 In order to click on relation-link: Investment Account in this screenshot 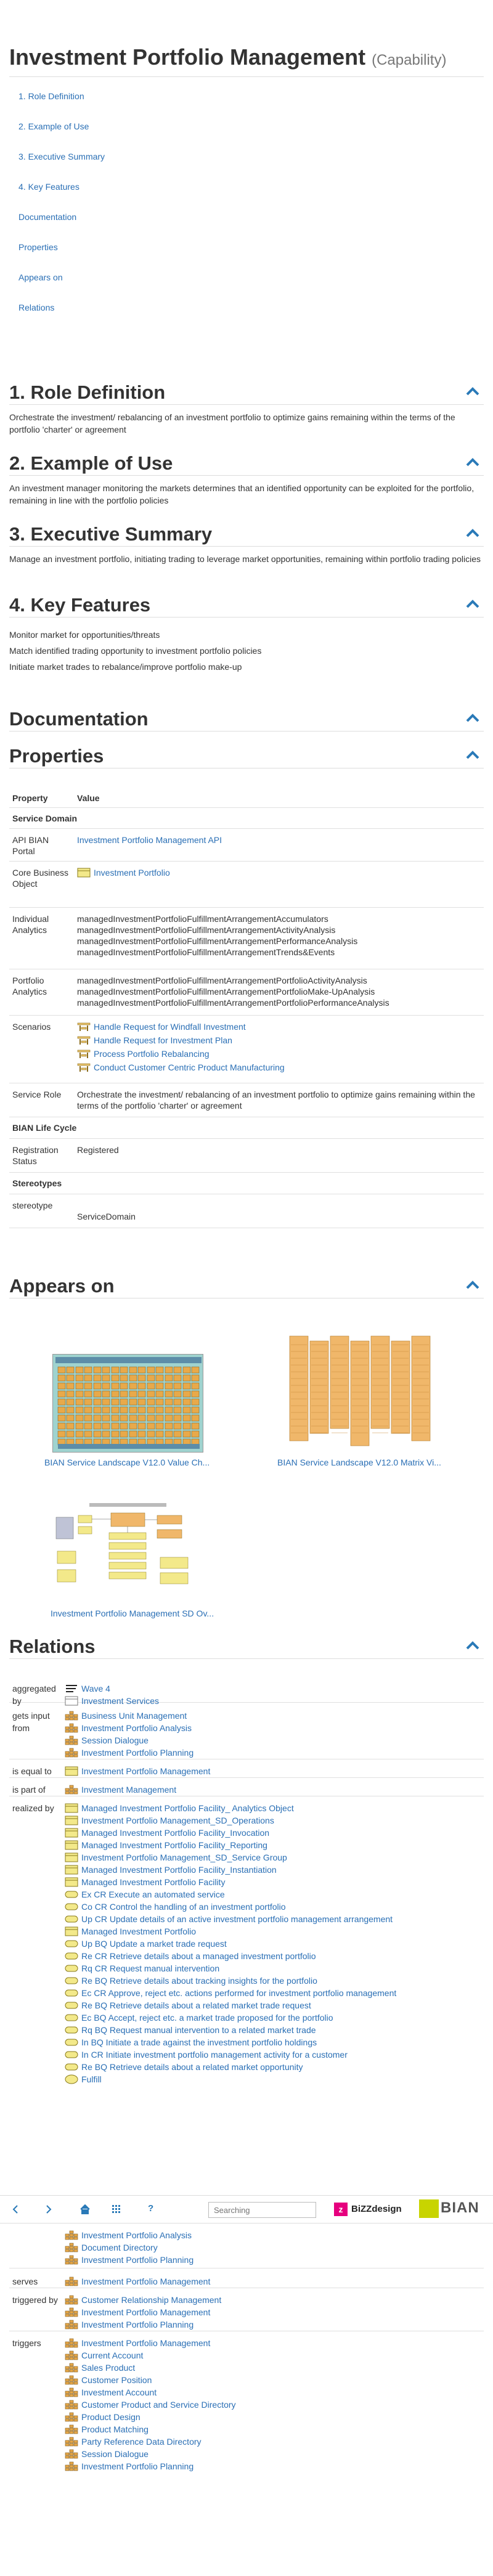, I will do `click(119, 2392)`.